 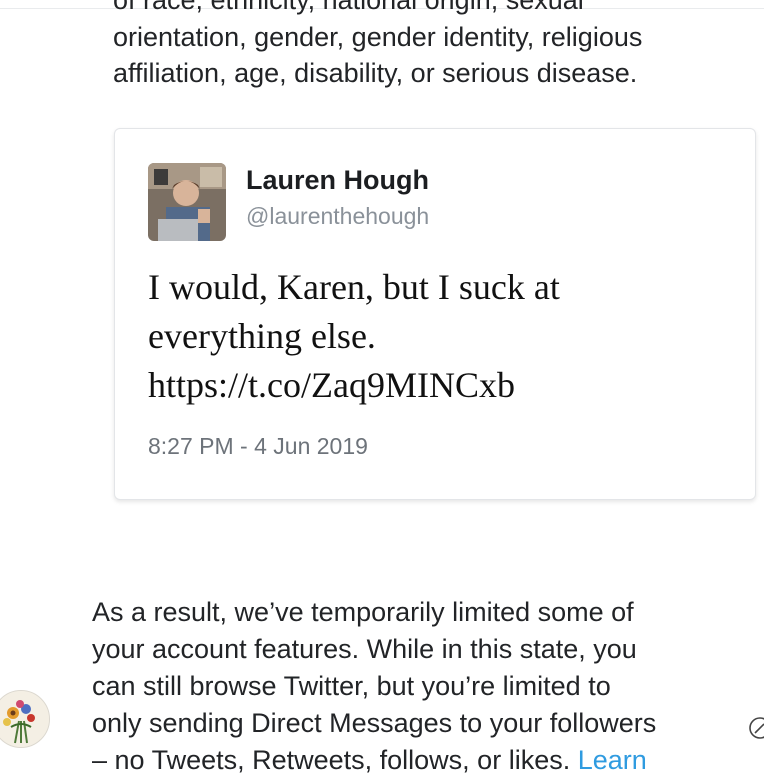 I want to click on tweet-timestamp: 8:27 PM - 4 Jun 2019, so click(x=258, y=446).